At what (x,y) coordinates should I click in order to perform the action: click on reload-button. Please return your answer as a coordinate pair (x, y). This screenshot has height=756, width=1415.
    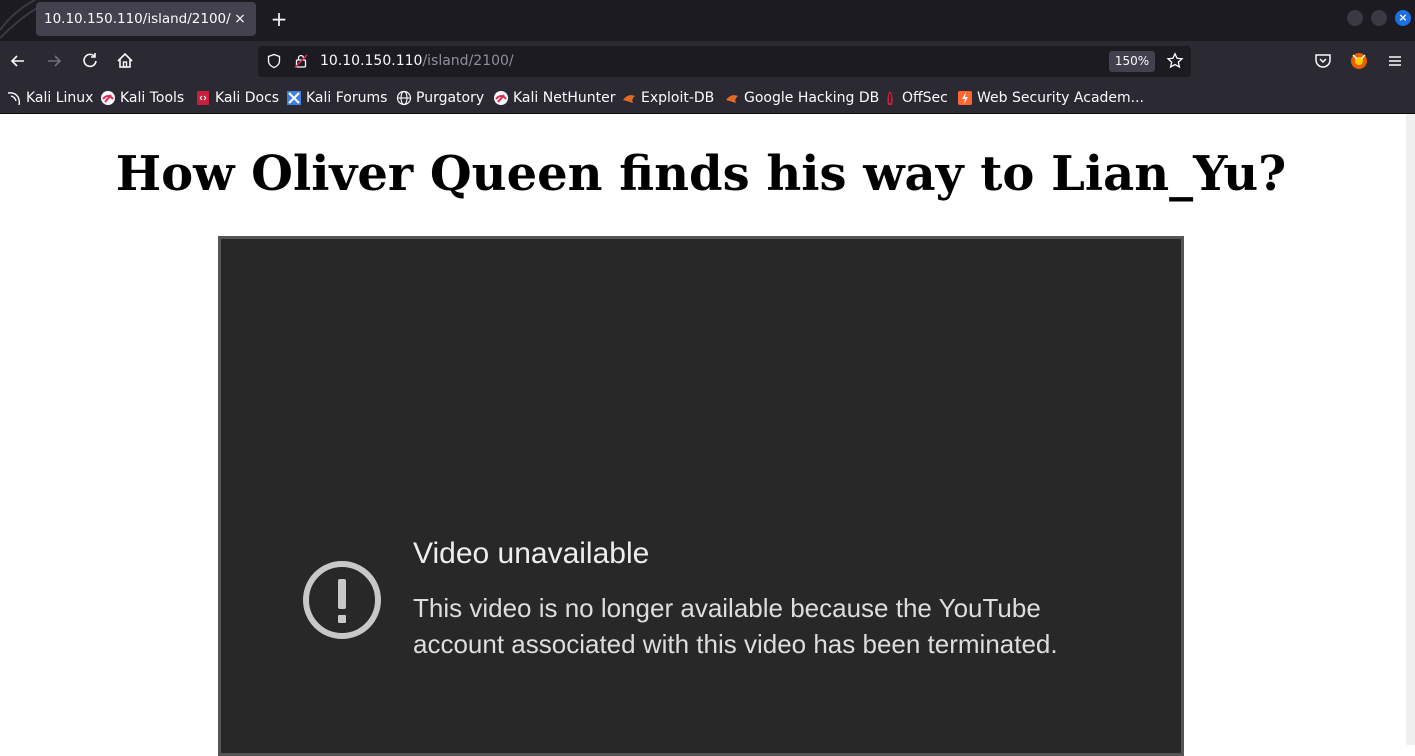
    Looking at the image, I should click on (90, 61).